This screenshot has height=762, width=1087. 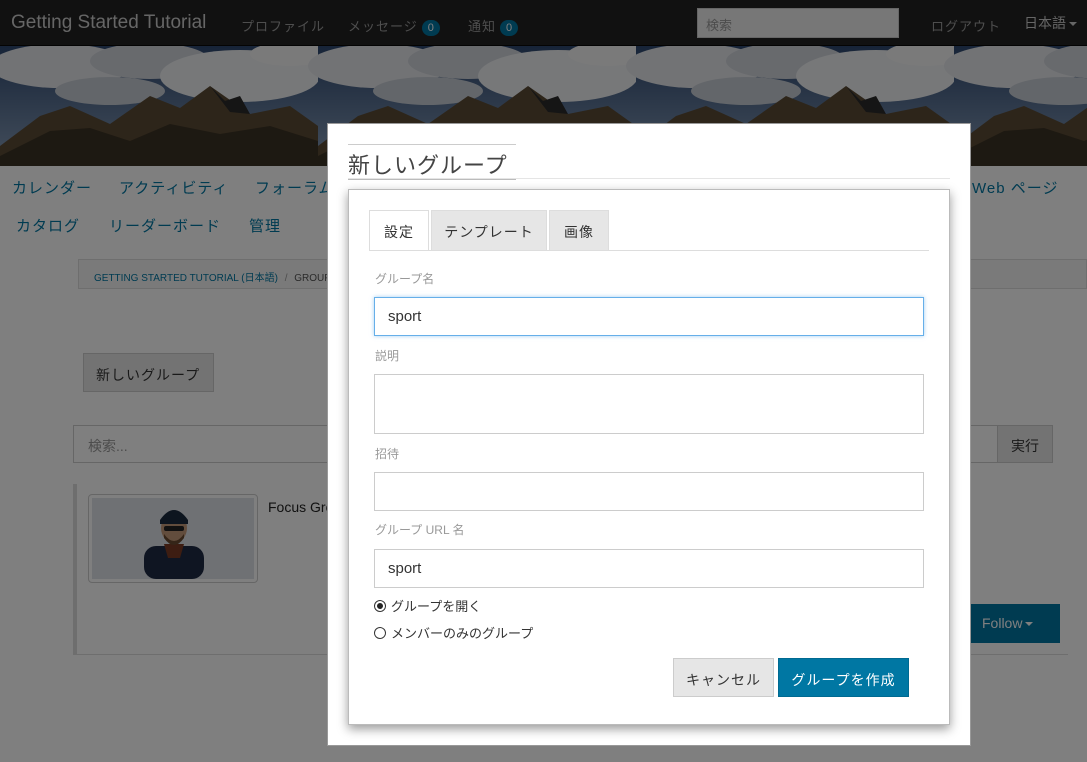 I want to click on description-label: 説明, so click(x=387, y=356).